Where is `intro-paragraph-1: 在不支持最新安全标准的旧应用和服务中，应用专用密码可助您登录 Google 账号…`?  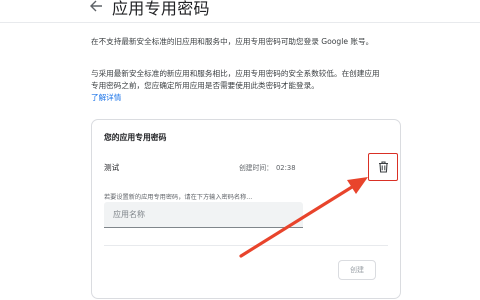
intro-paragraph-1: 在不支持最新安全标准的旧应用和服务中，应用专用密码可助您登录 Google 账号… is located at coordinates (232, 41).